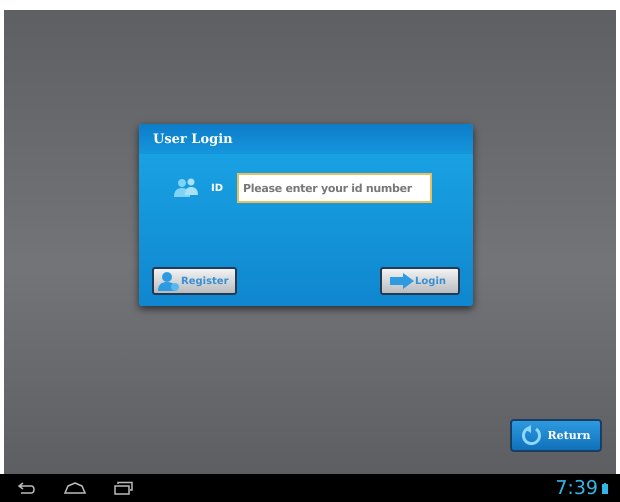 This screenshot has width=620, height=502. What do you see at coordinates (169, 281) in the screenshot?
I see `user-icon` at bounding box center [169, 281].